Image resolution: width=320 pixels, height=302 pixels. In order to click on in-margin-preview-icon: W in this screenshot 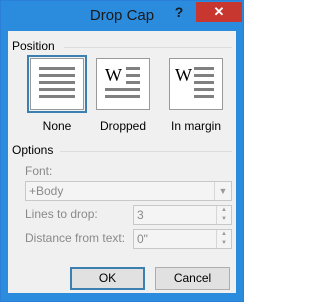, I will do `click(196, 84)`.